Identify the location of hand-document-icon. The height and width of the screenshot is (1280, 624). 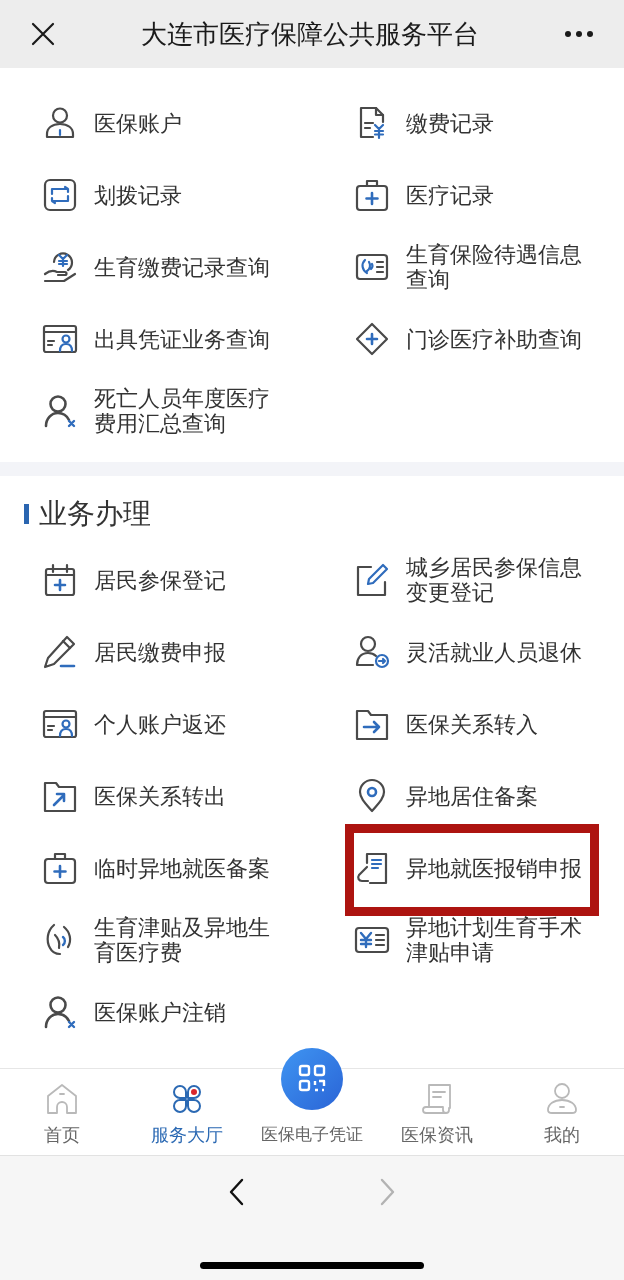
(372, 868).